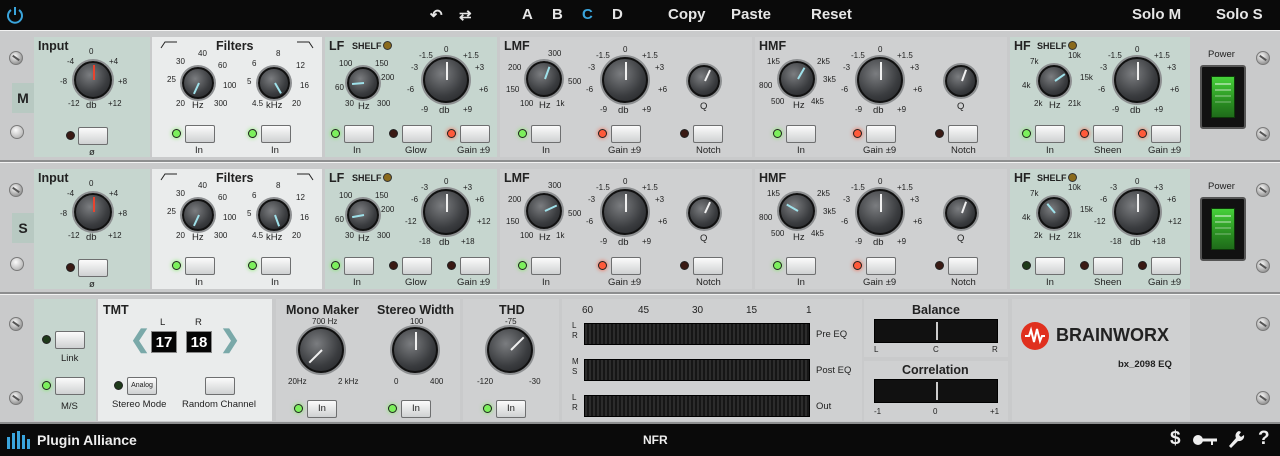 The width and height of the screenshot is (1280, 456). I want to click on s-lf-gain-knob, so click(446, 212).